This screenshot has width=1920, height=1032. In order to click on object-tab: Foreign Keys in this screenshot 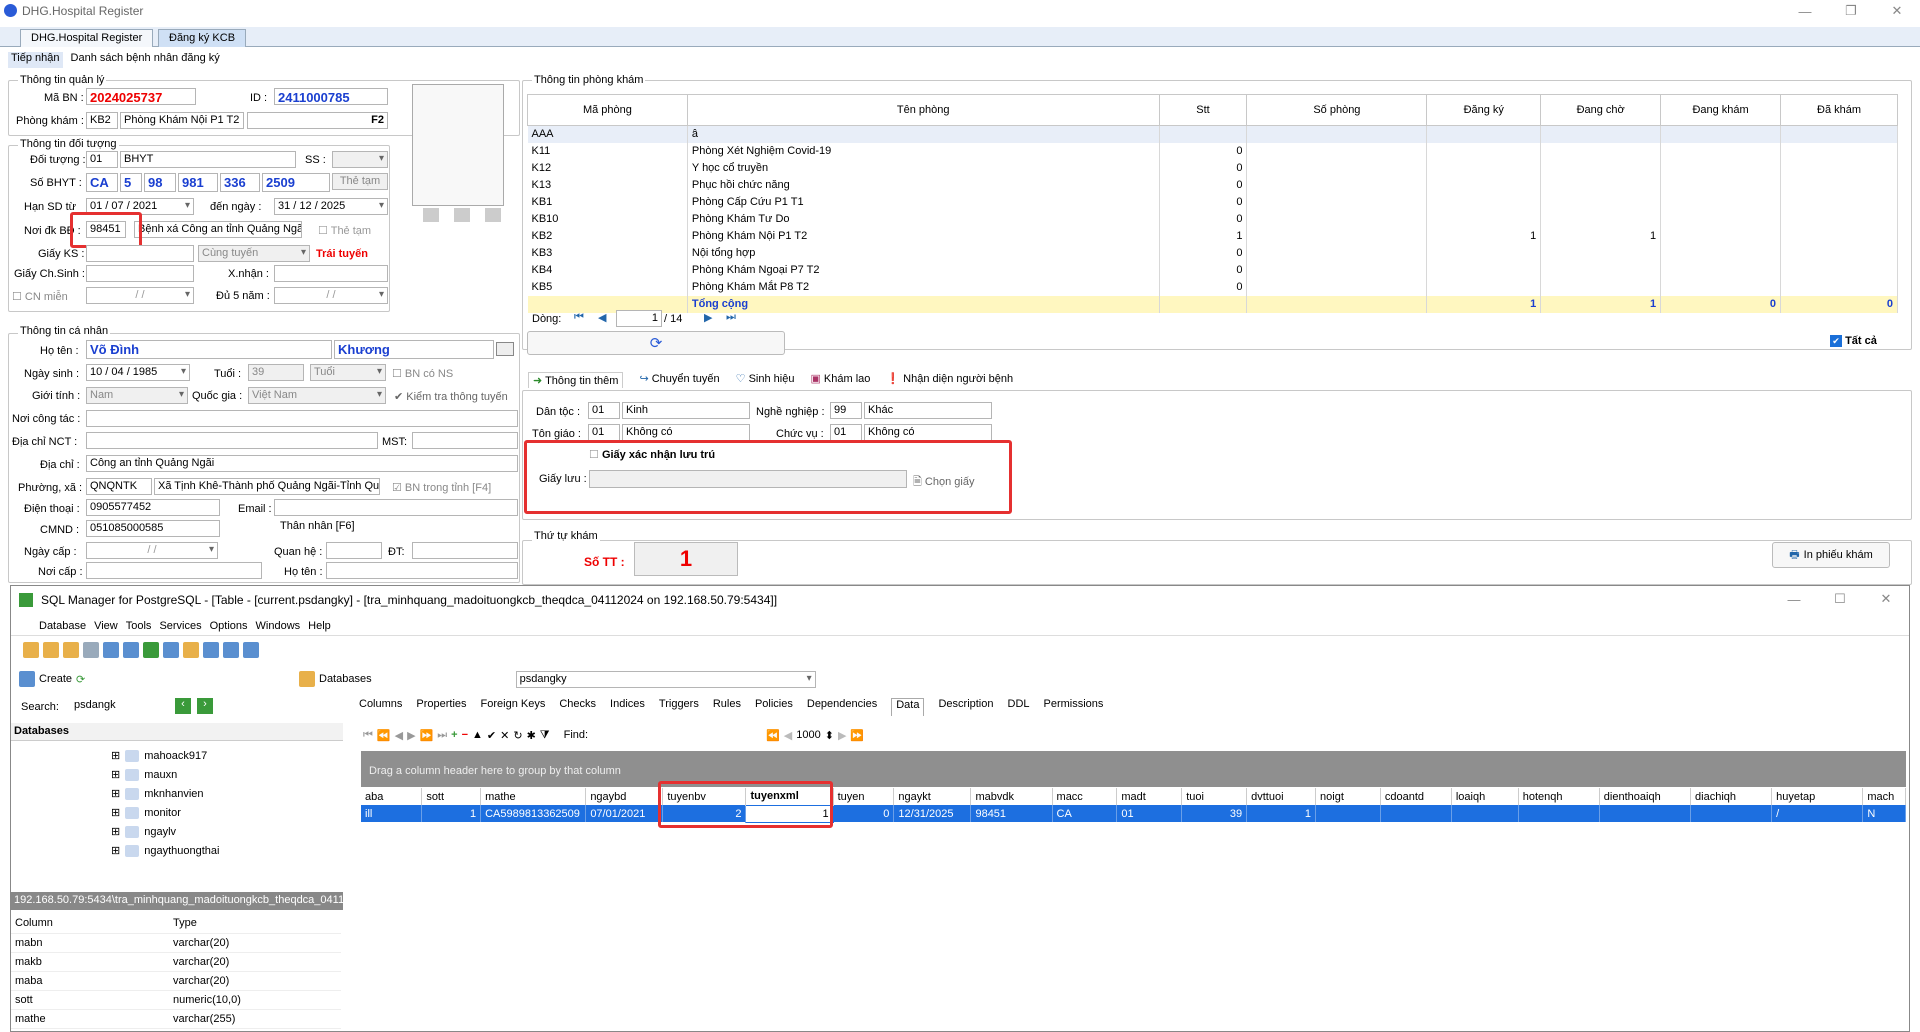, I will do `click(513, 707)`.